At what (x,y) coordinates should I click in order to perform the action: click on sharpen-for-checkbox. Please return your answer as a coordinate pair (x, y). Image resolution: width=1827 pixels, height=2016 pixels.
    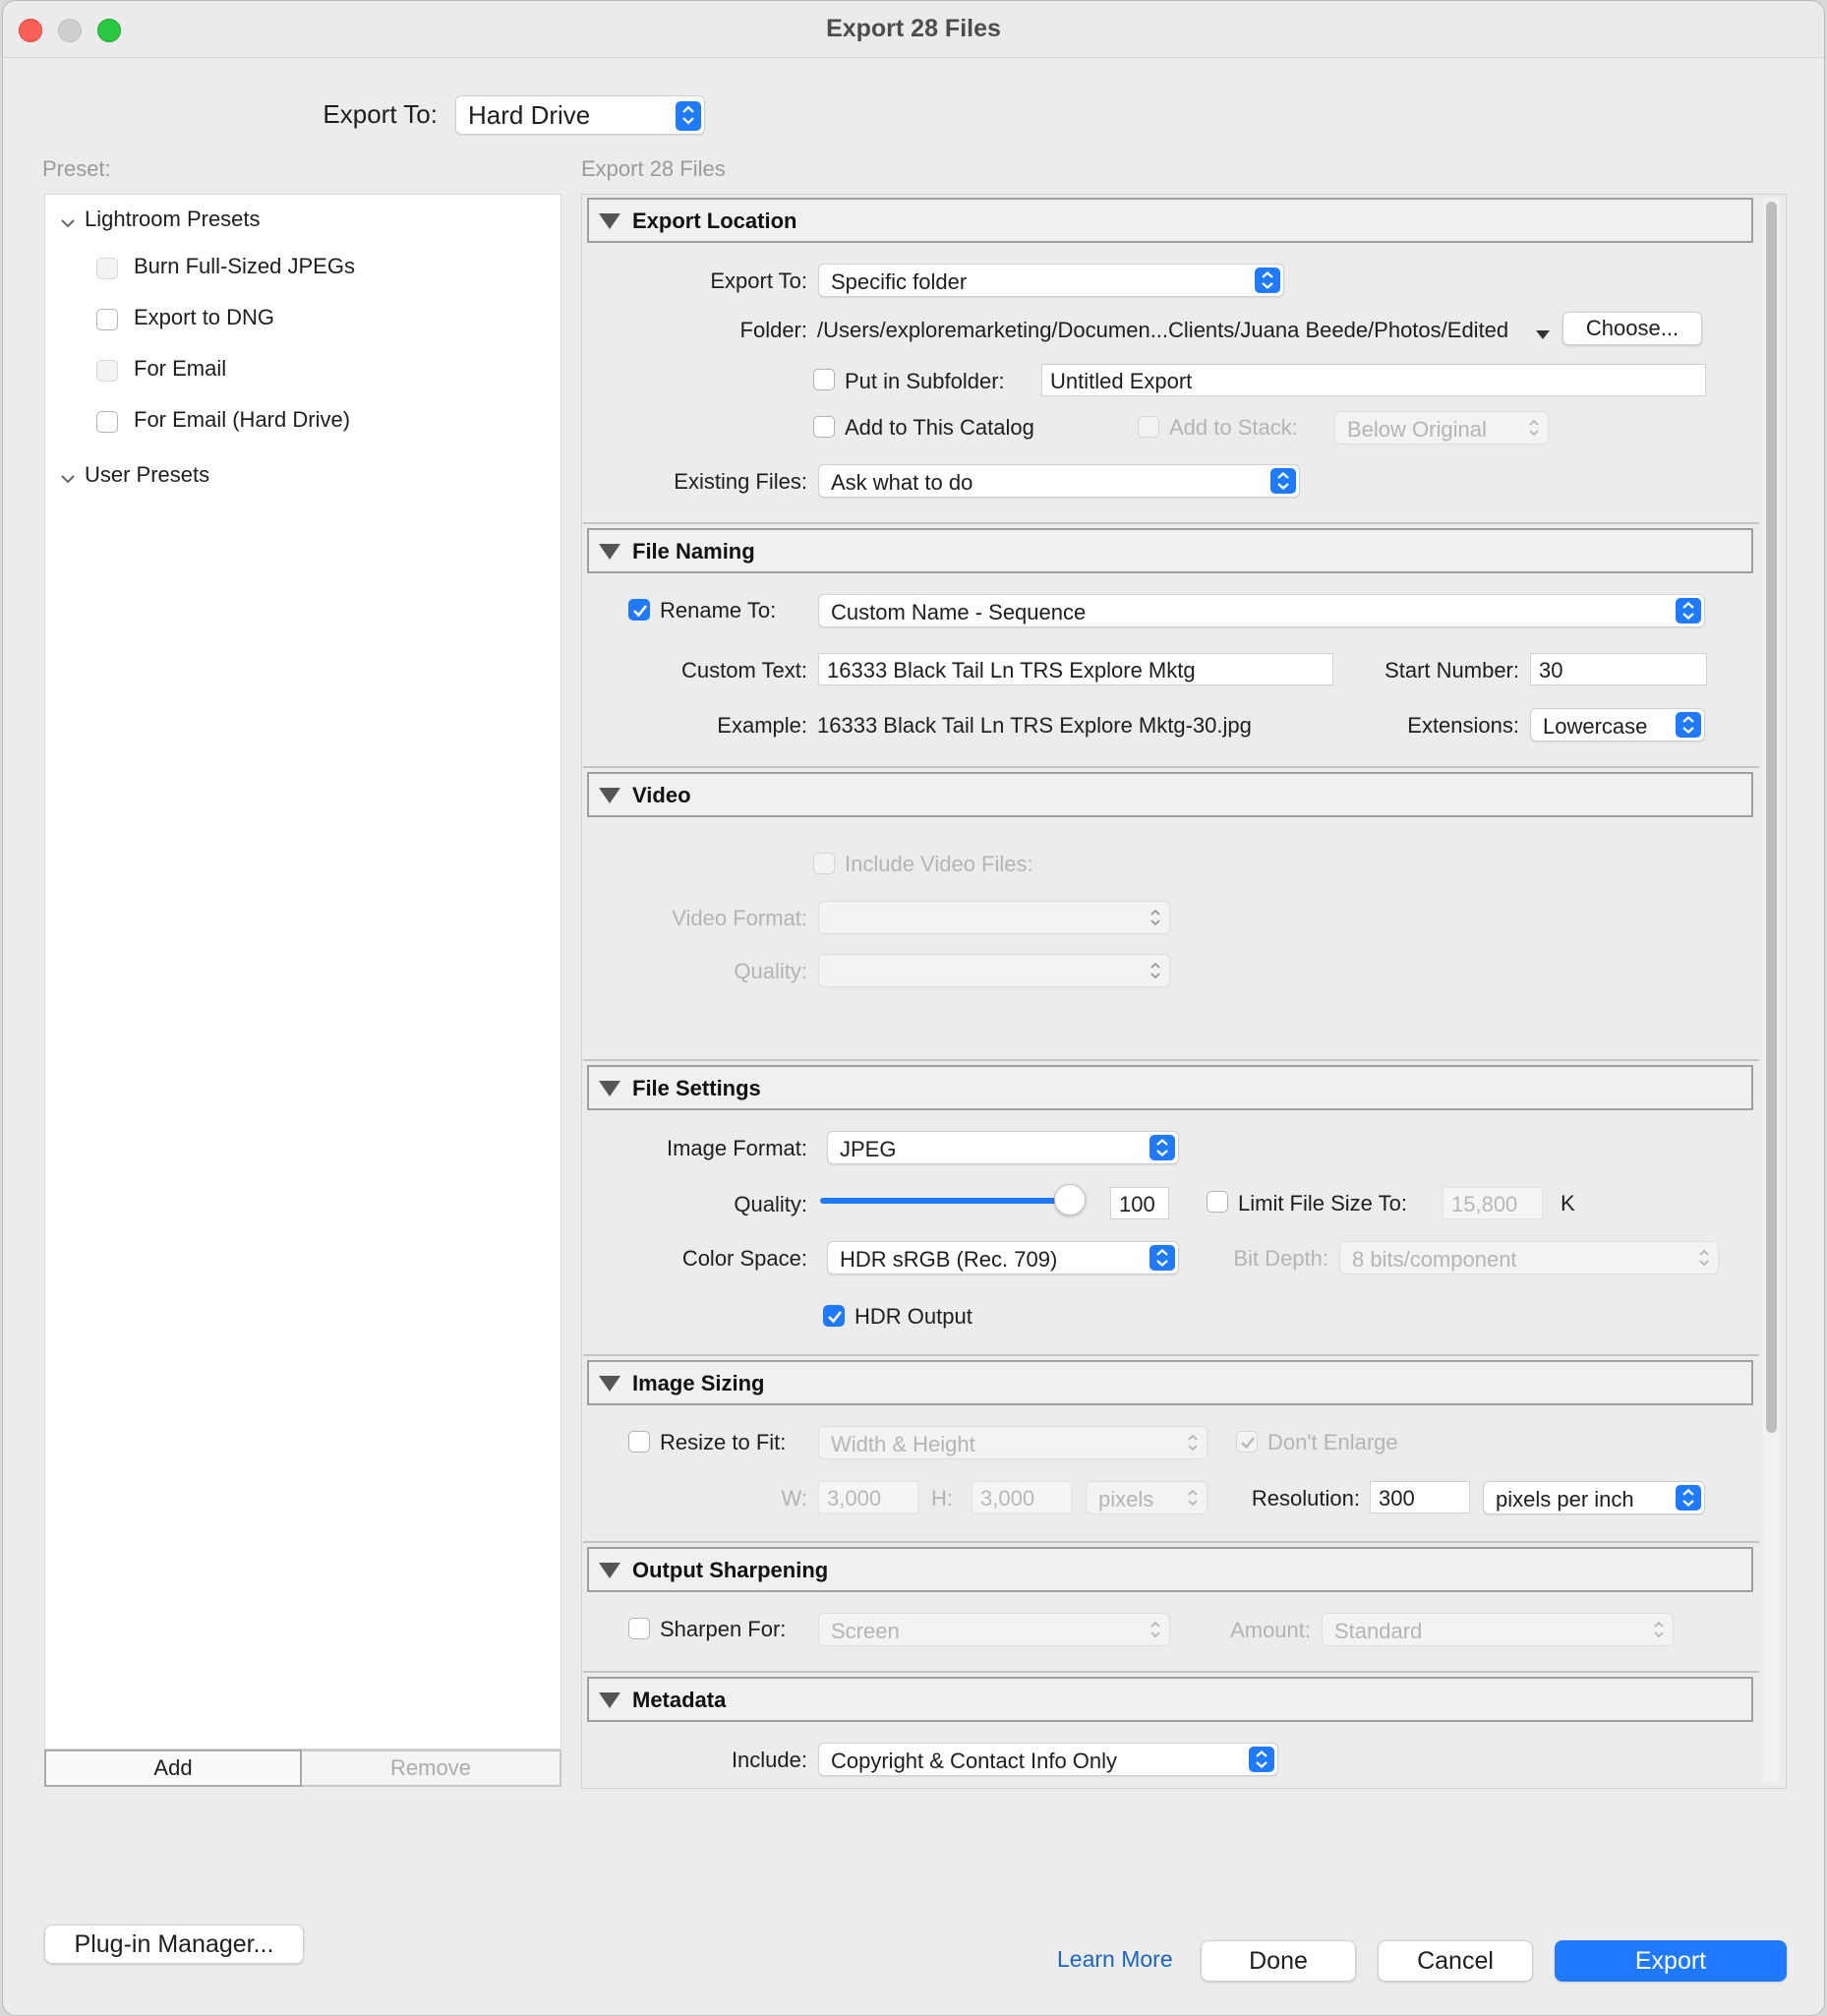
    Looking at the image, I should click on (639, 1628).